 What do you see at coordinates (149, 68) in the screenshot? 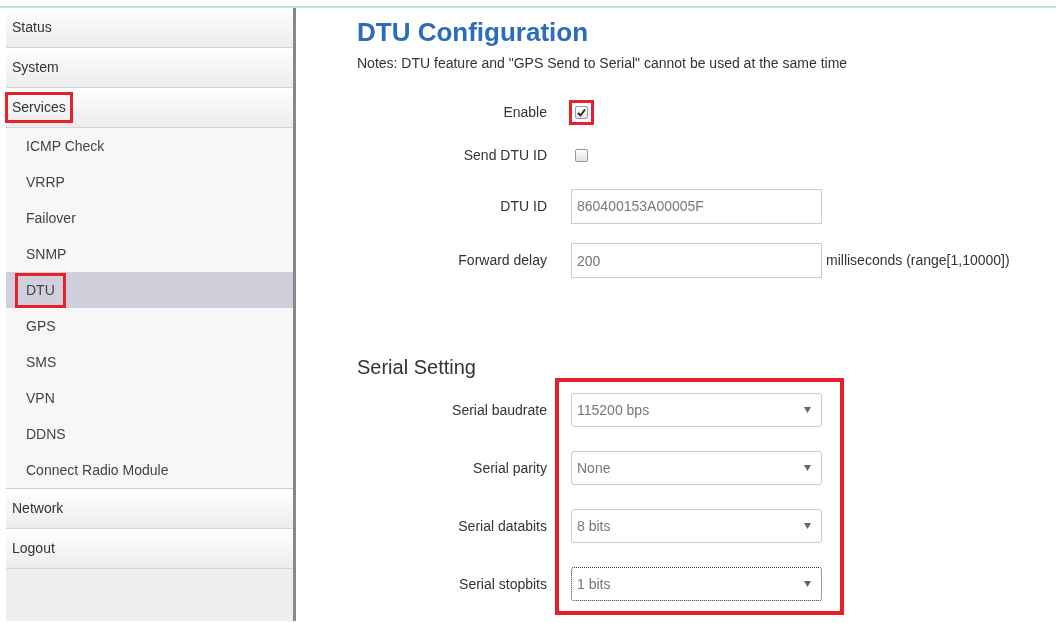
I see `sidebar-item: System` at bounding box center [149, 68].